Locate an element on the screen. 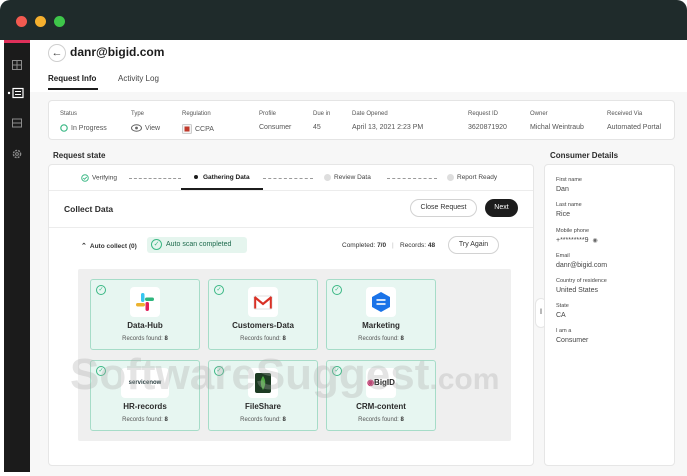 The height and width of the screenshot is (476, 687). eye-icon is located at coordinates (136, 128).